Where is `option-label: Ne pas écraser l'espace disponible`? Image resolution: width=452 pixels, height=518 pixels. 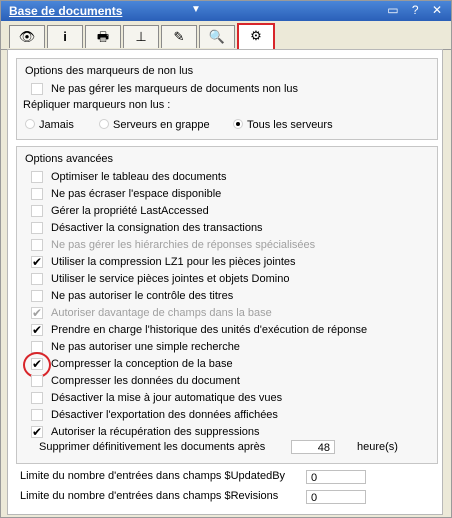 option-label: Ne pas écraser l'espace disponible is located at coordinates (136, 194).